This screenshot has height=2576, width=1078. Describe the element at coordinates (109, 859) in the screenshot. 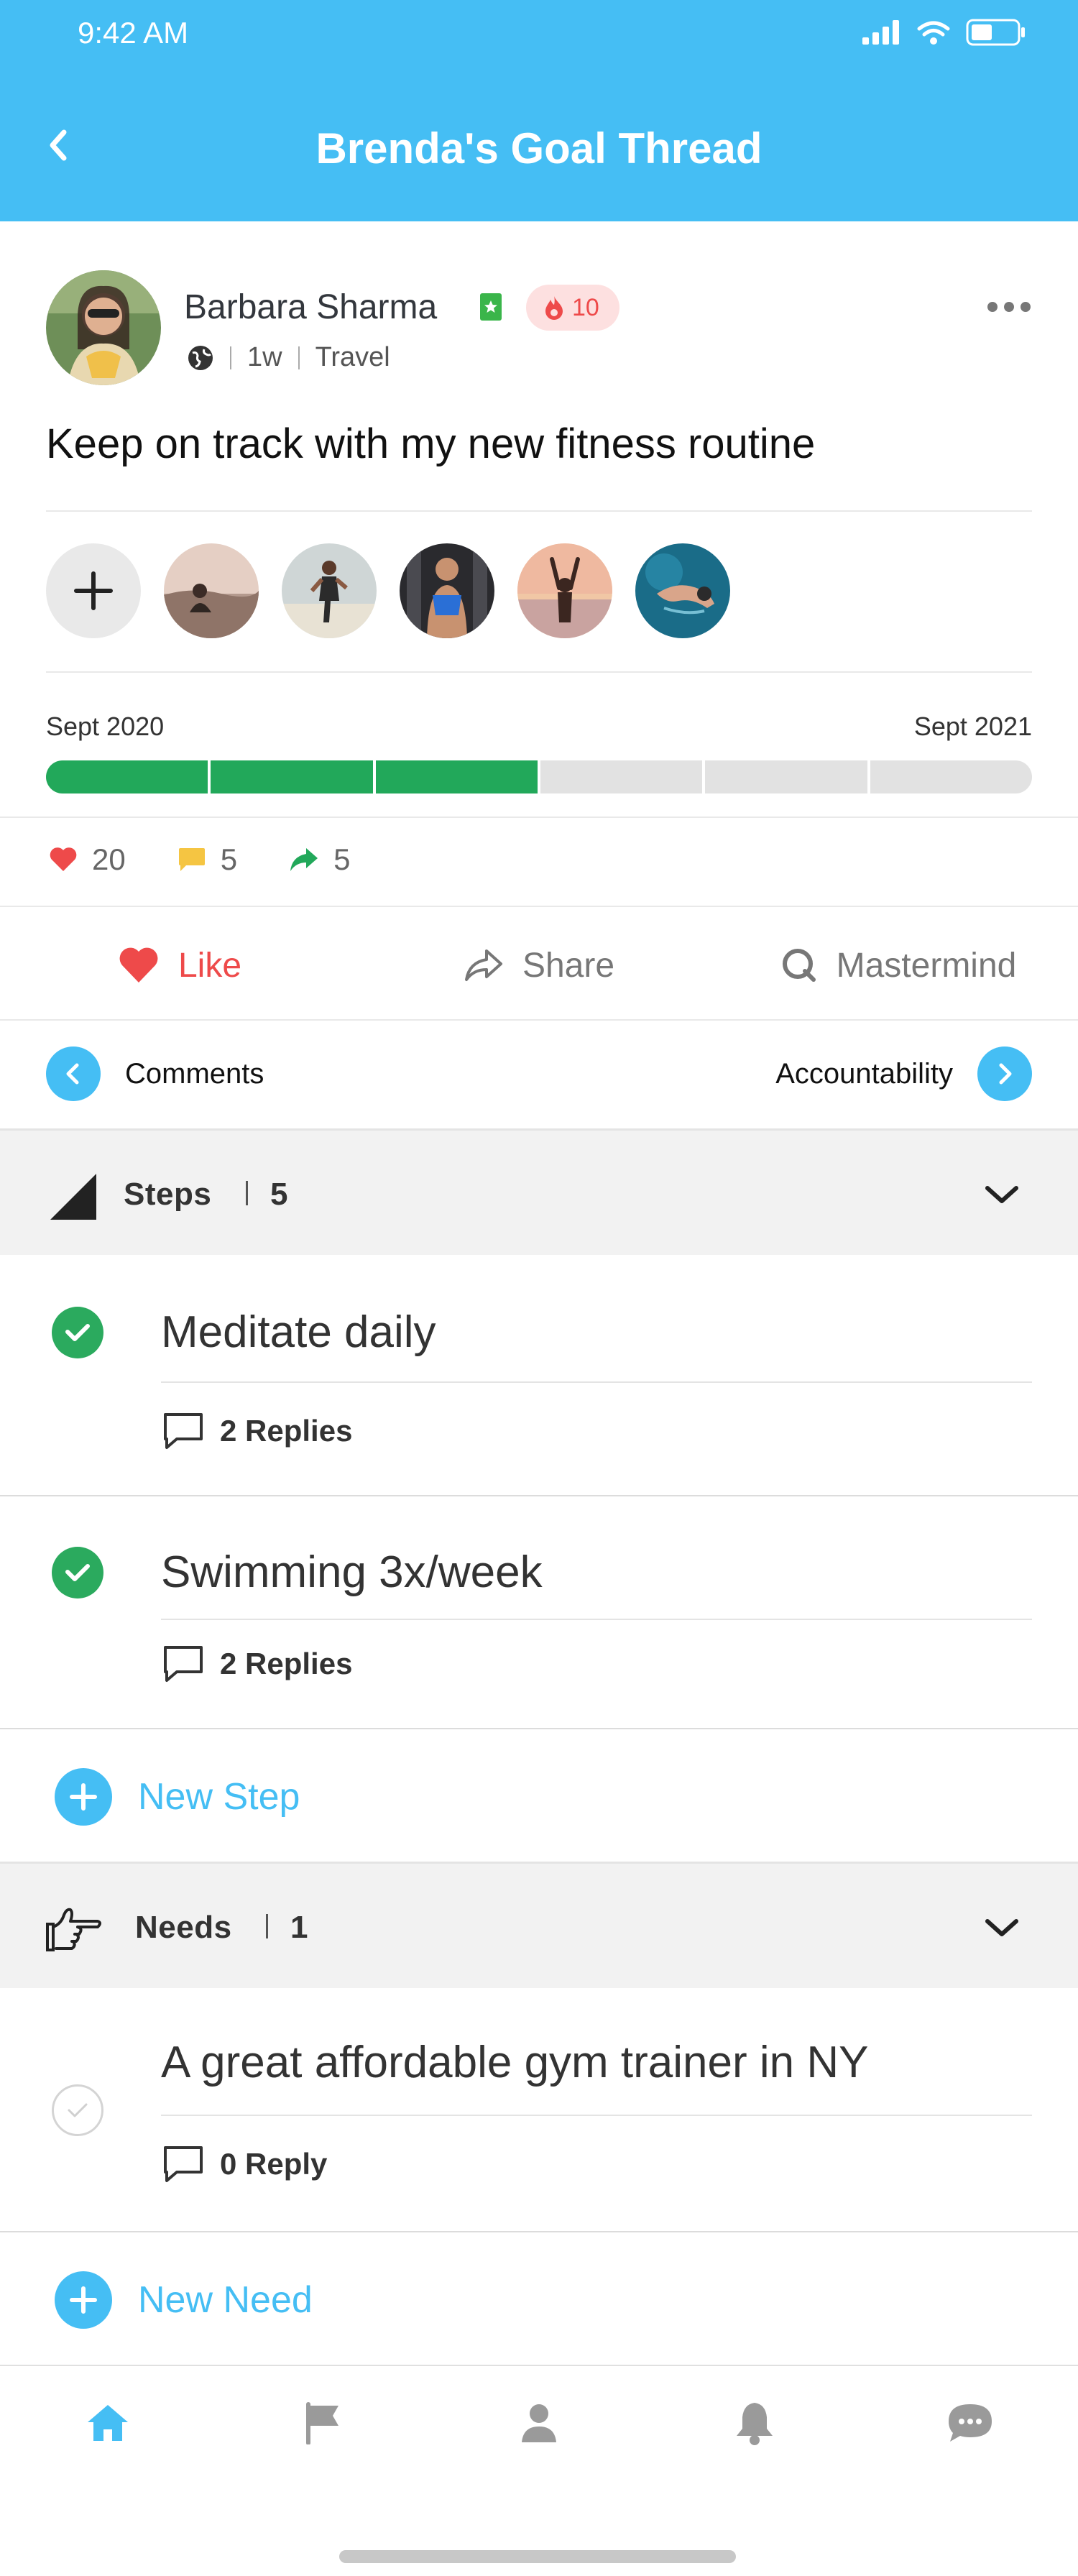

I see `likes-count: 20` at that location.